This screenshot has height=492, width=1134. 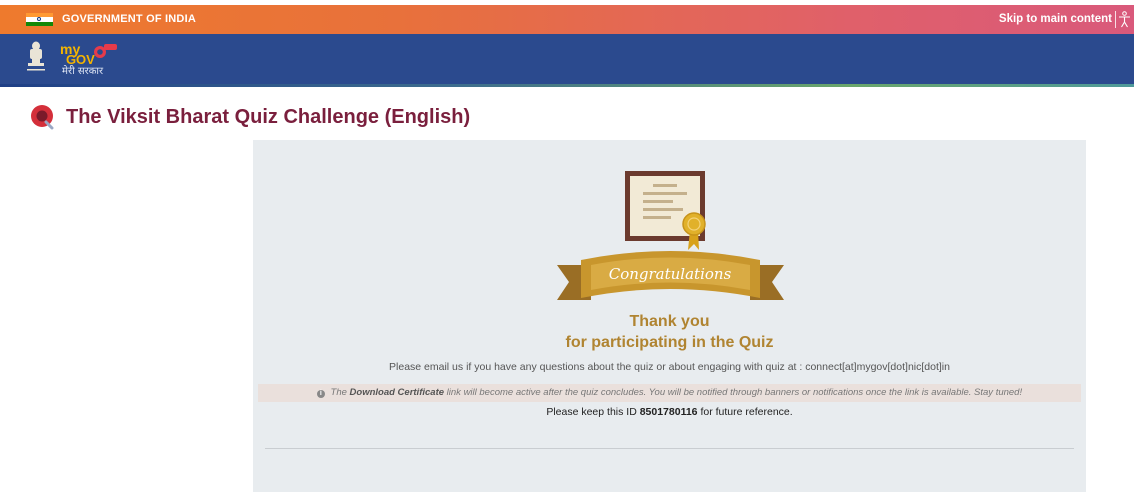 I want to click on info-prefix: The, so click(x=338, y=392).